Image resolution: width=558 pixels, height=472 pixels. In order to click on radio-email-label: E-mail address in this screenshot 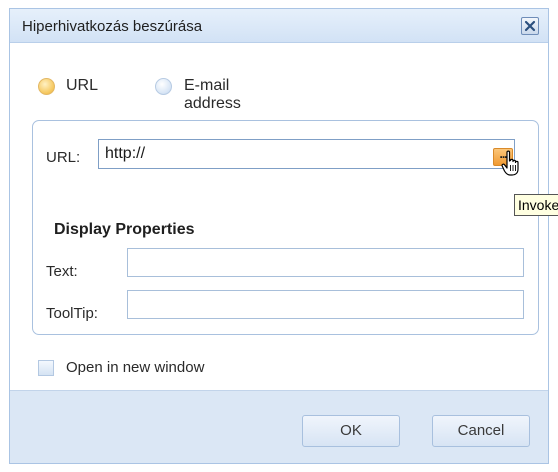, I will do `click(212, 94)`.